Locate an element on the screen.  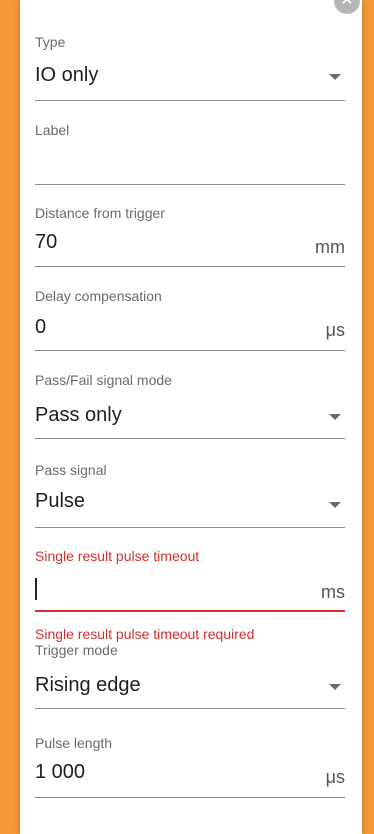
type-underline is located at coordinates (190, 100).